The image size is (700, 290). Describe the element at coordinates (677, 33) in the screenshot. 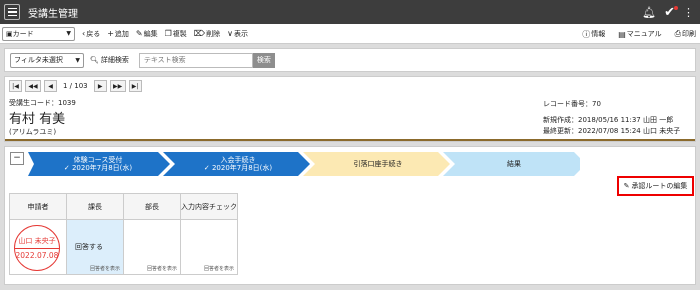

I see `printer-icon: ⎙` at that location.